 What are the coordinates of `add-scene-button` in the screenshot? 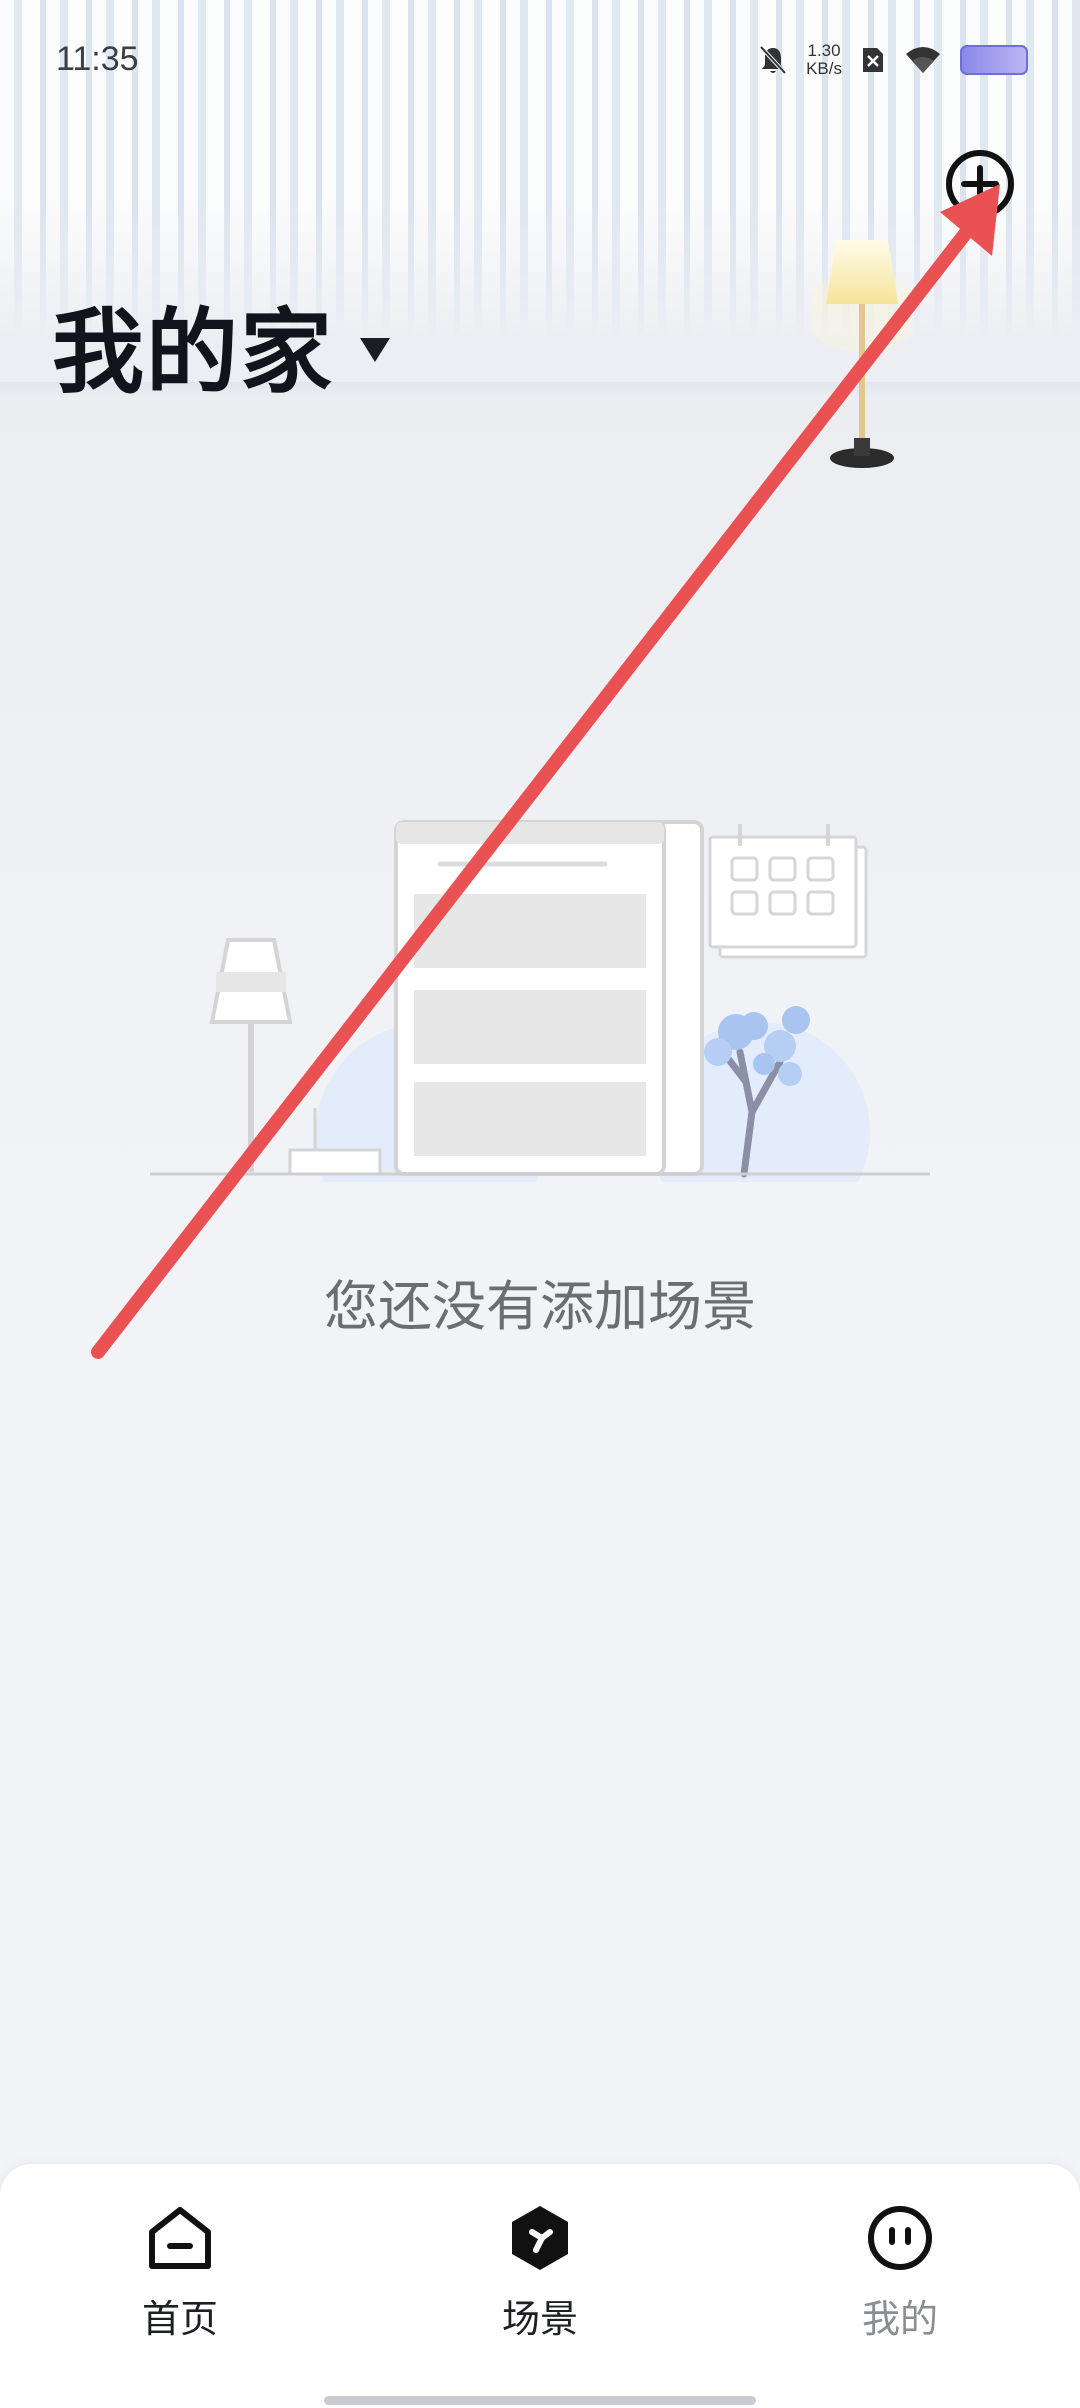 It's located at (980, 184).